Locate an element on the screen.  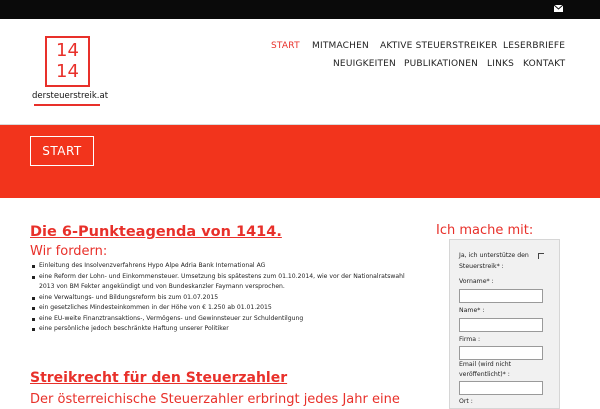
firstname-label: Vorname* : is located at coordinates (476, 281).